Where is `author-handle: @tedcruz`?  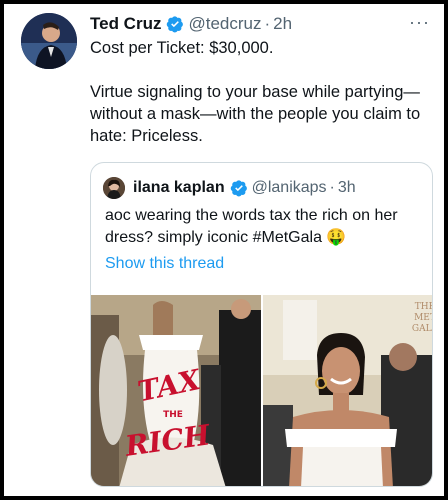
author-handle: @tedcruz is located at coordinates (224, 24).